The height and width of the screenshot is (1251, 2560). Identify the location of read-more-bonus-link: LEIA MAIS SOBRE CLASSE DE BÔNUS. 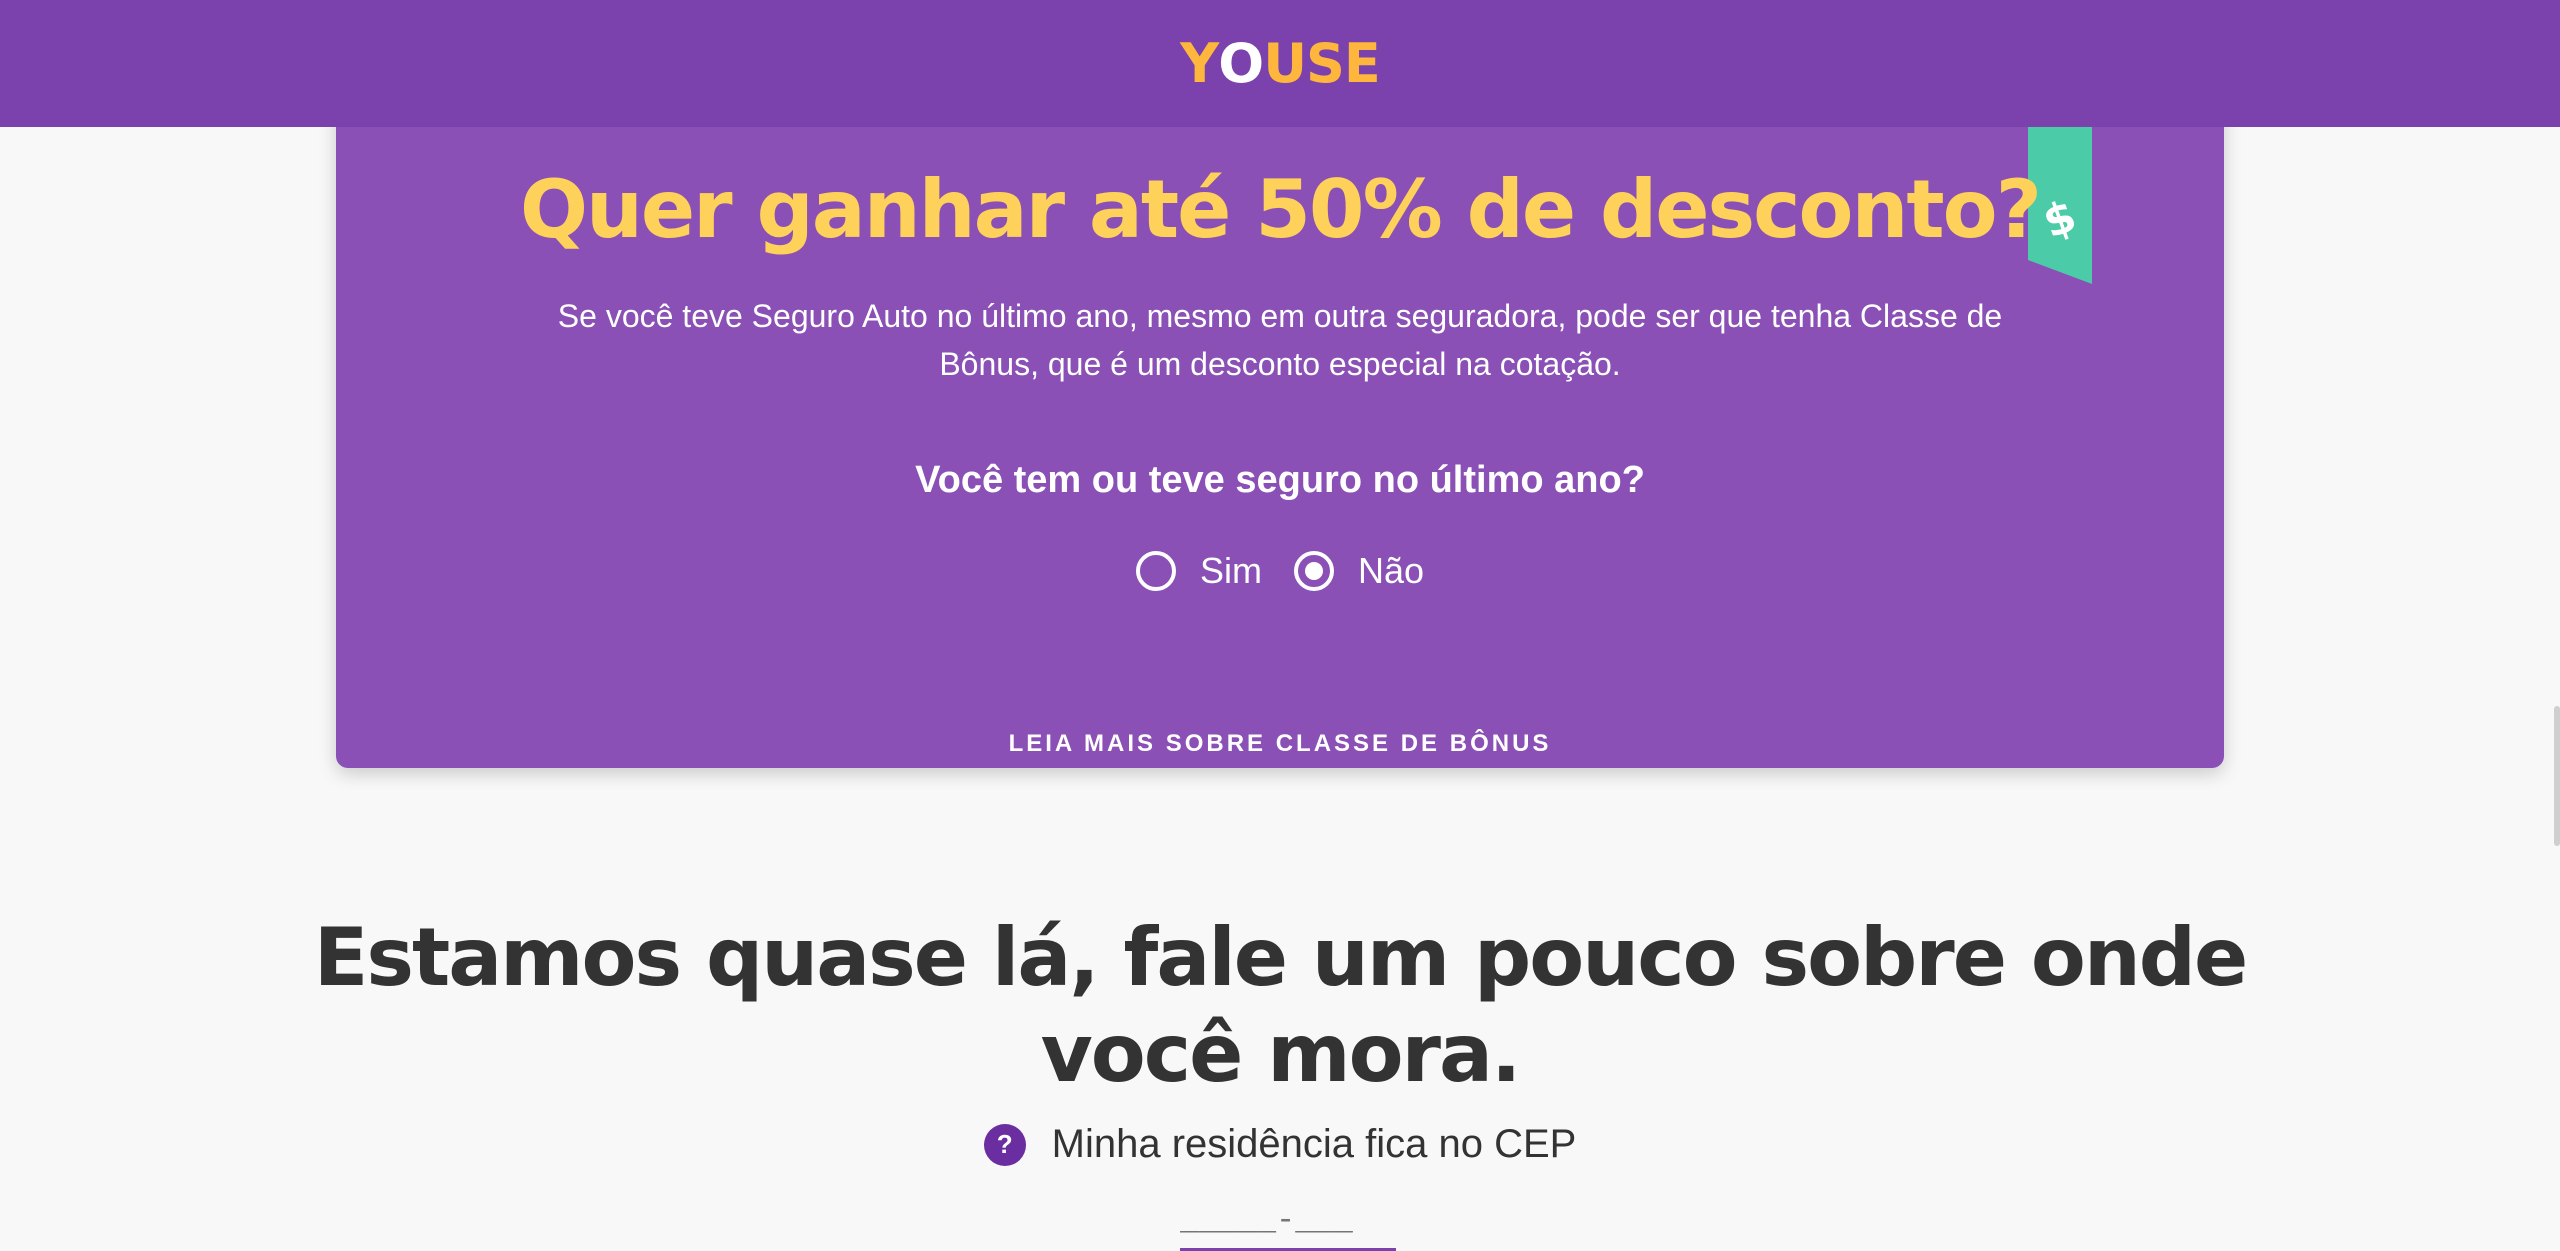
(1280, 744).